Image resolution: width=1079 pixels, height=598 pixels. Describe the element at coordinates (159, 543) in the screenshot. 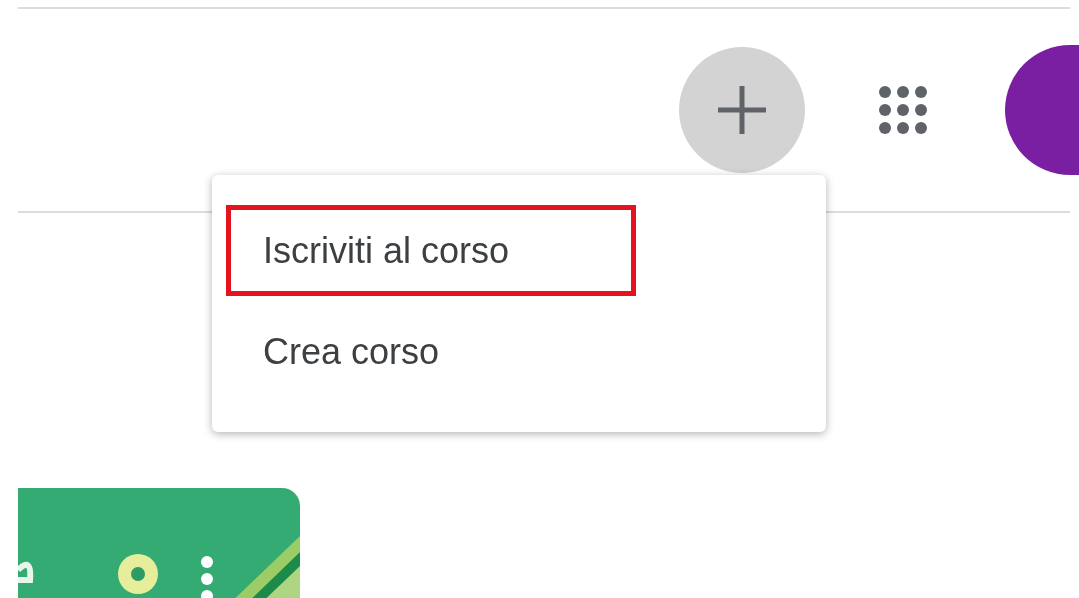

I see `course-card` at that location.